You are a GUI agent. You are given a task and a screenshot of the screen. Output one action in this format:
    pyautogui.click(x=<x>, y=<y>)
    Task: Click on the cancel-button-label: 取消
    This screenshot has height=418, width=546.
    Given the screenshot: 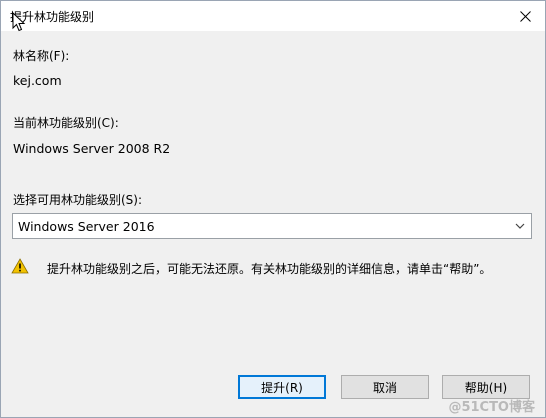 What is the action you would take?
    pyautogui.click(x=384, y=387)
    